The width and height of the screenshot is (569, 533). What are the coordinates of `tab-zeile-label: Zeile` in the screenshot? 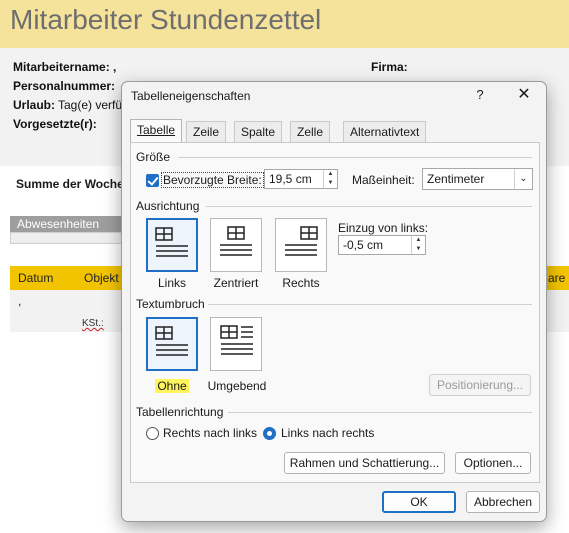 It's located at (206, 132).